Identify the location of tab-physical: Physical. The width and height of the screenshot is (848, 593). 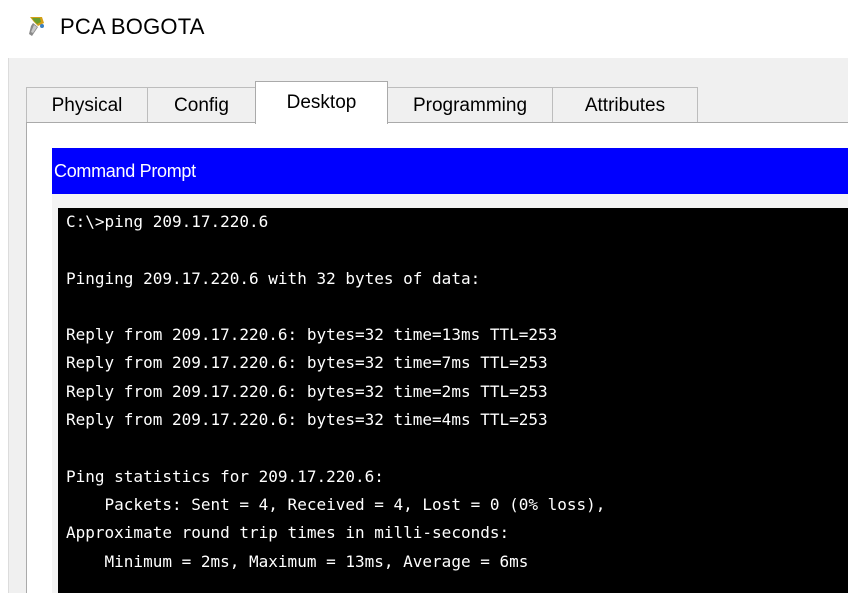
(87, 105).